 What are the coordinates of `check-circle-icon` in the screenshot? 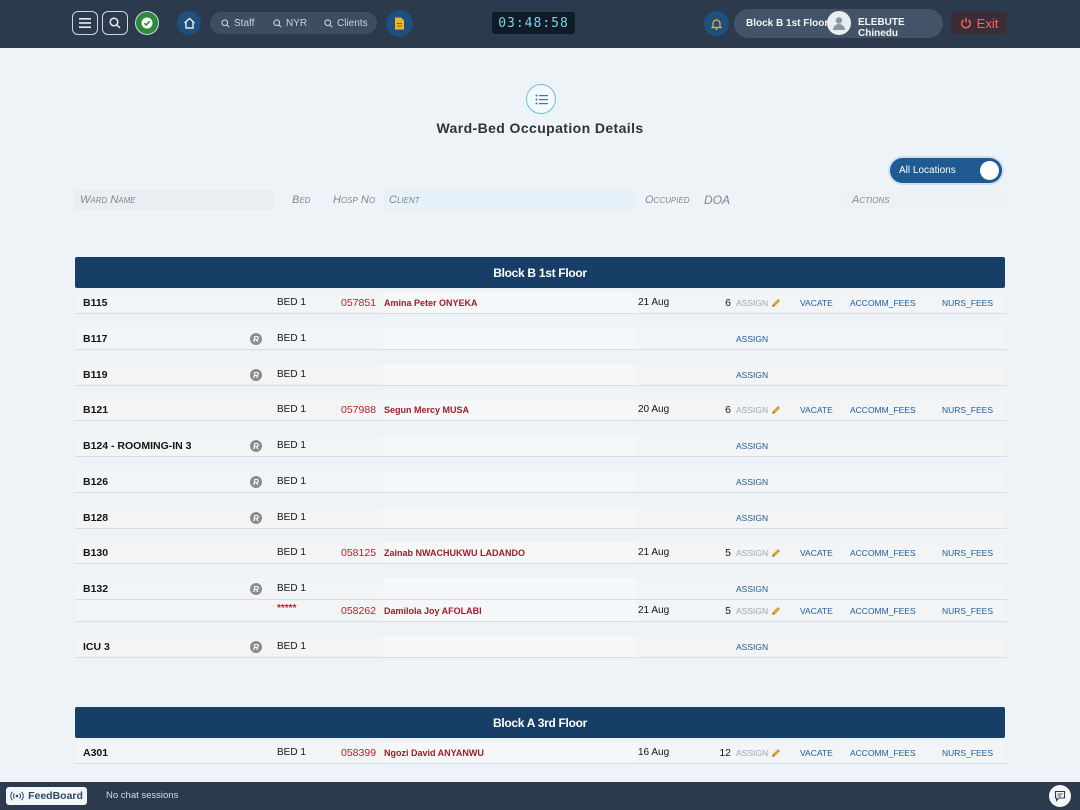 It's located at (147, 23).